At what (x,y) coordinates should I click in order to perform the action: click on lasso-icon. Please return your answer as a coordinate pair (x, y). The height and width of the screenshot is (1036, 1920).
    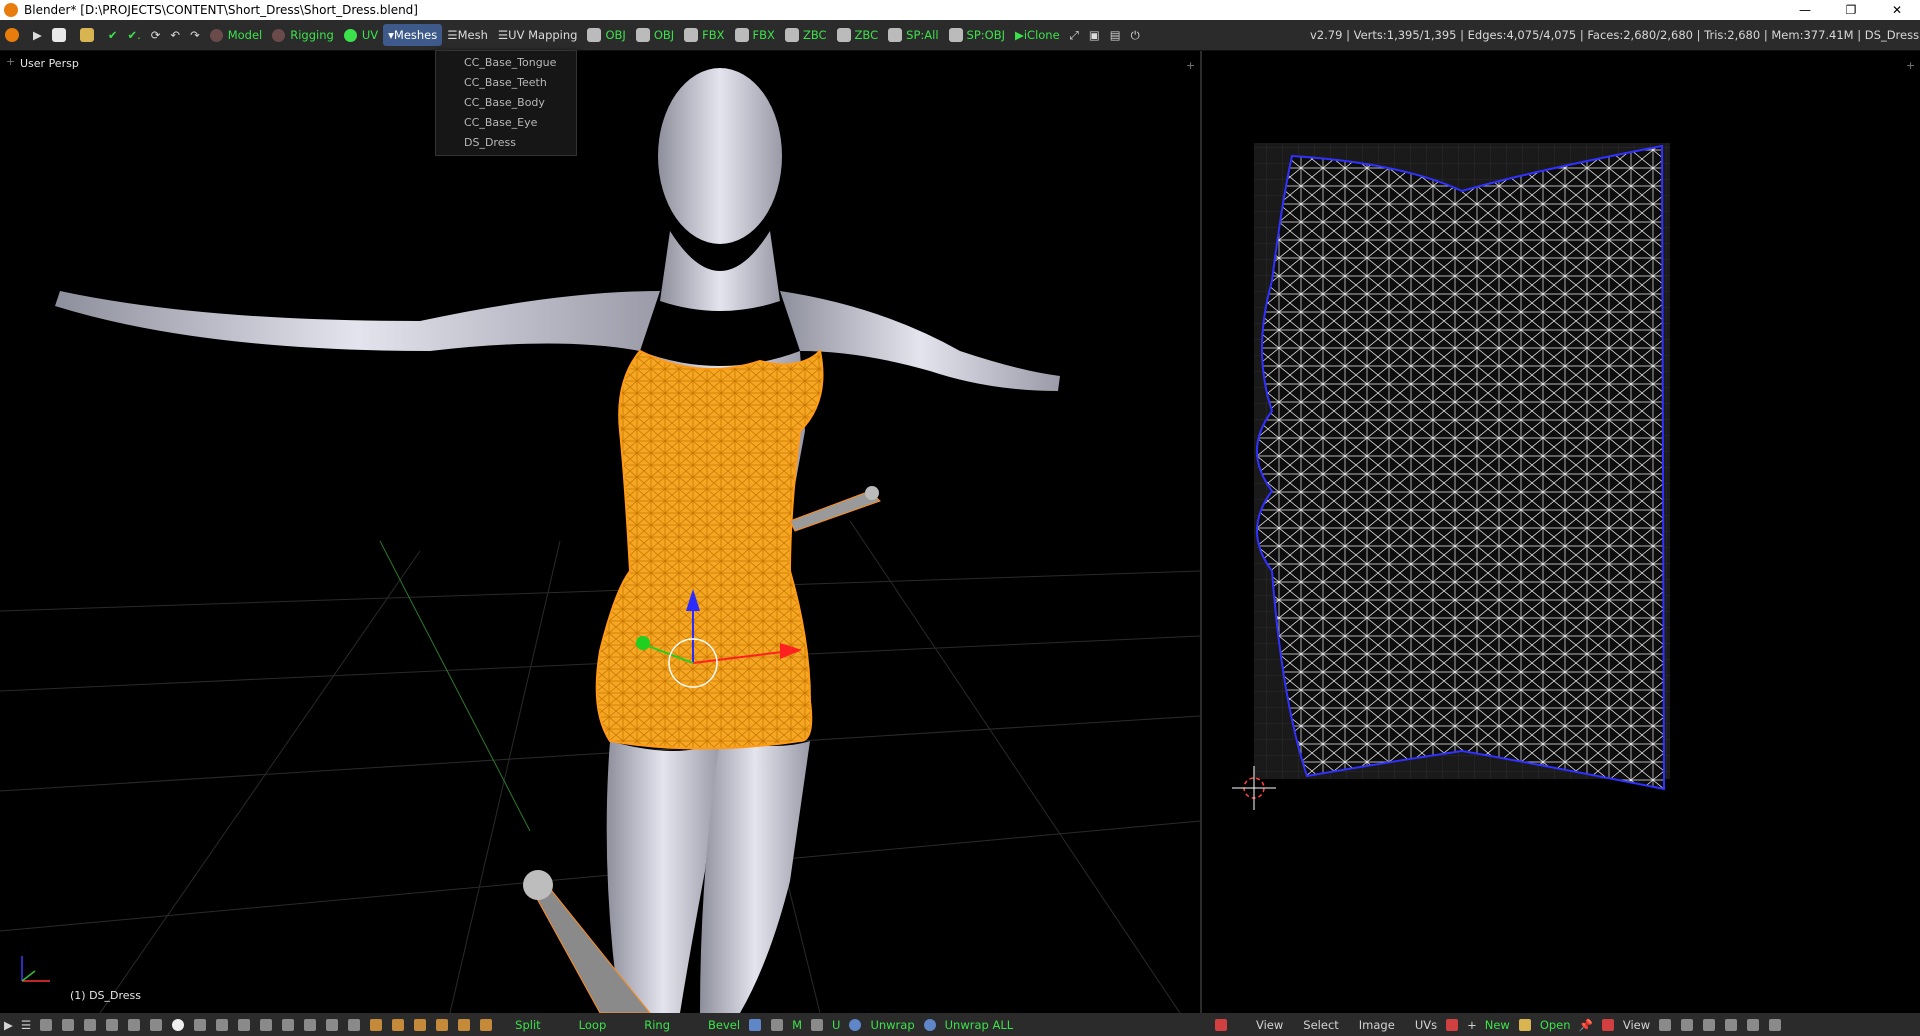
    Looking at the image, I should click on (266, 1024).